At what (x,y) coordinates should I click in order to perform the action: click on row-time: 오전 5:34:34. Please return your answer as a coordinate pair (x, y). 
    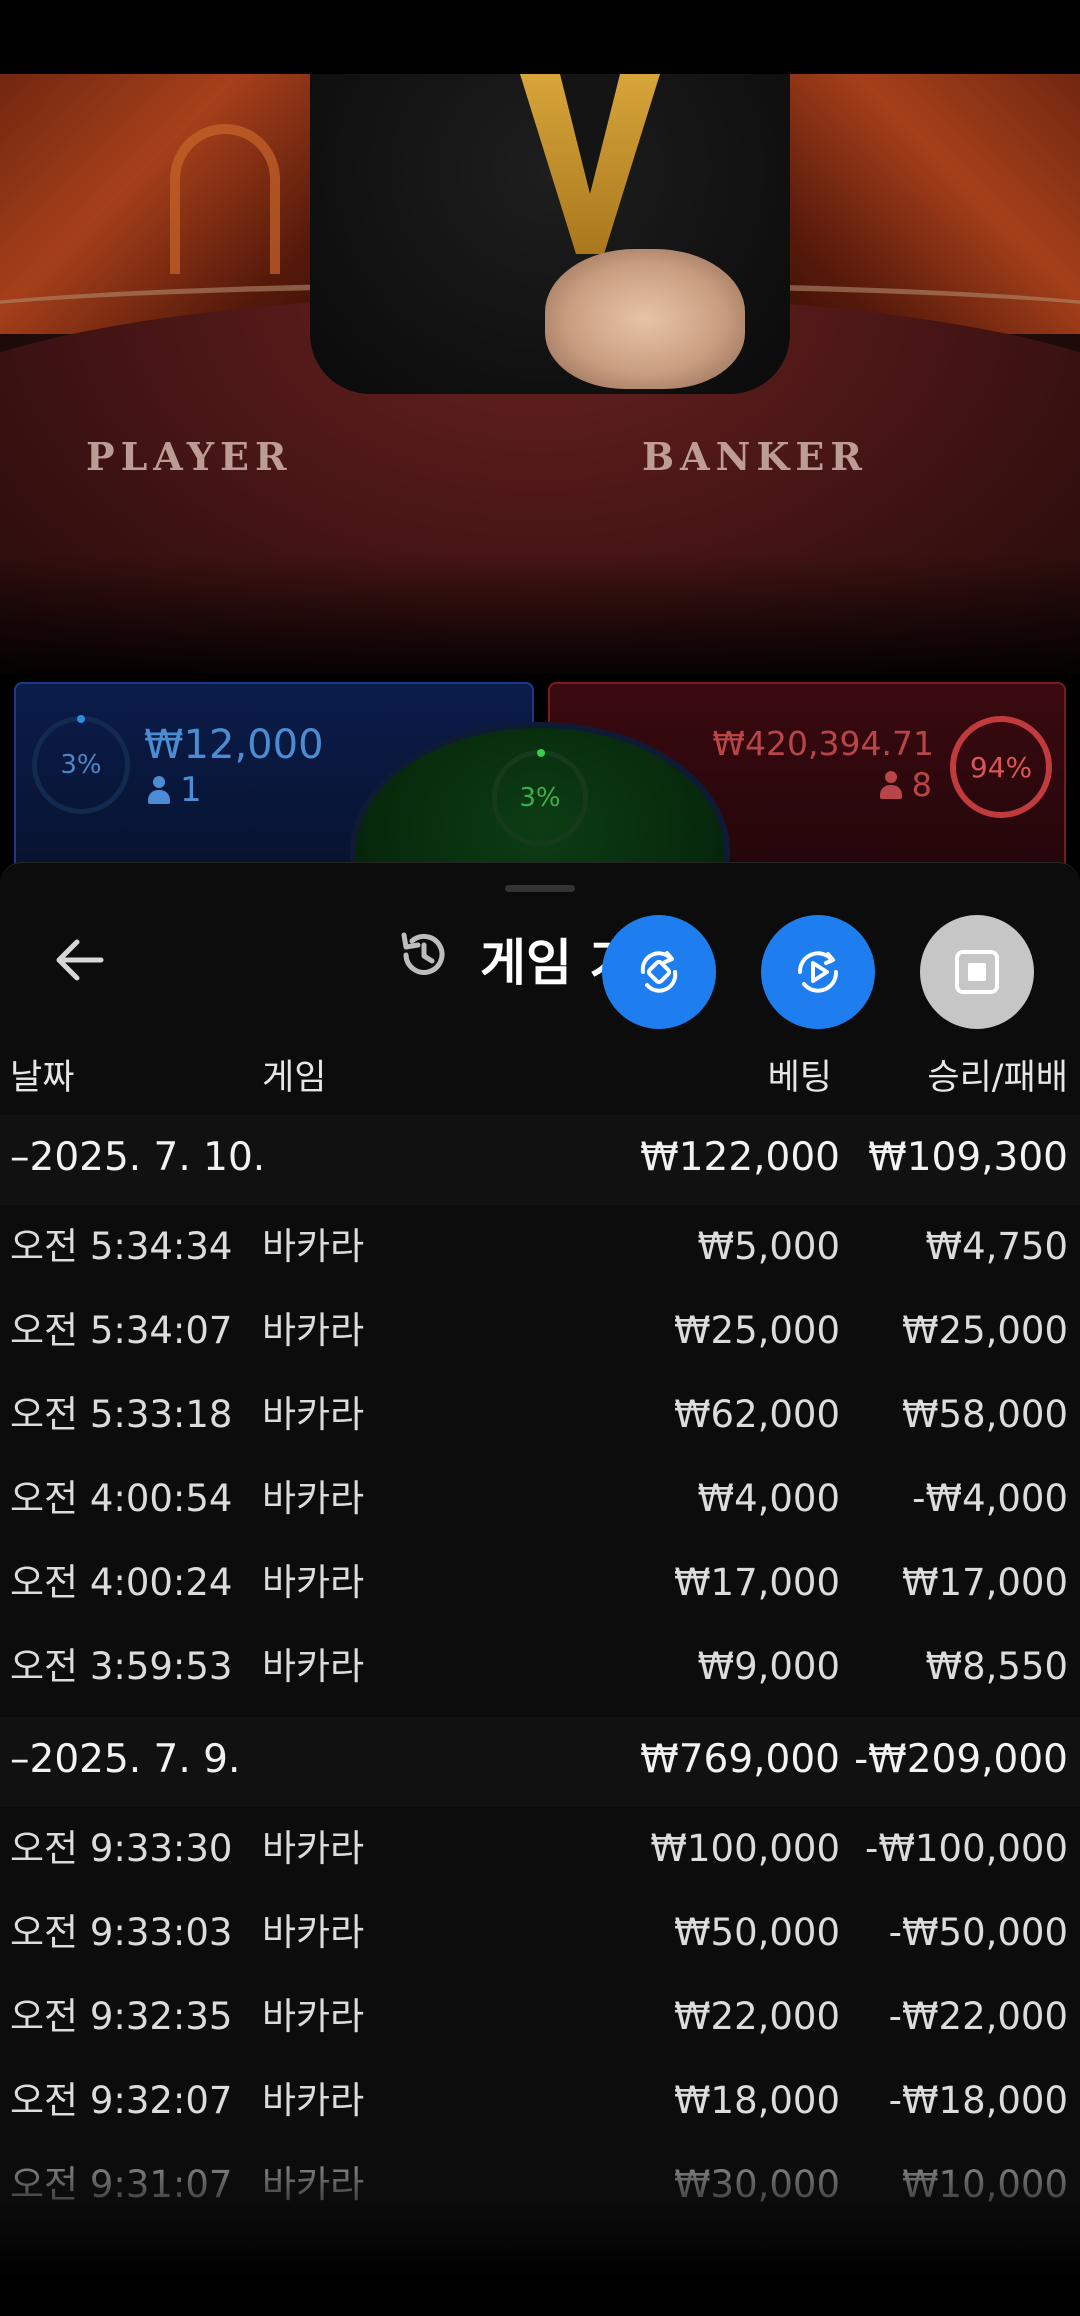
    Looking at the image, I should click on (121, 1246).